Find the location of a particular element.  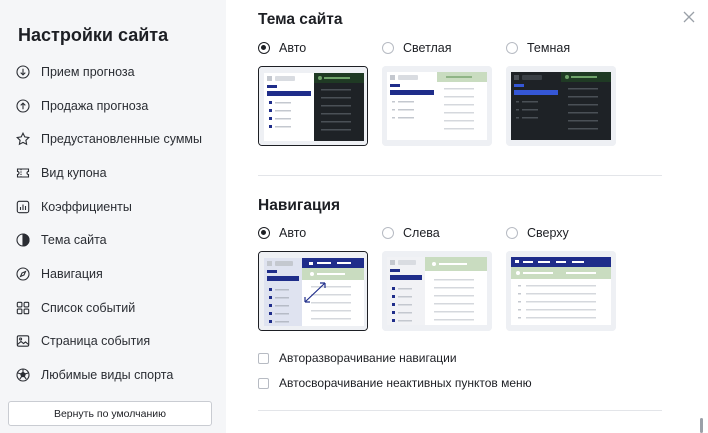

radio-label: Сверху is located at coordinates (548, 233).